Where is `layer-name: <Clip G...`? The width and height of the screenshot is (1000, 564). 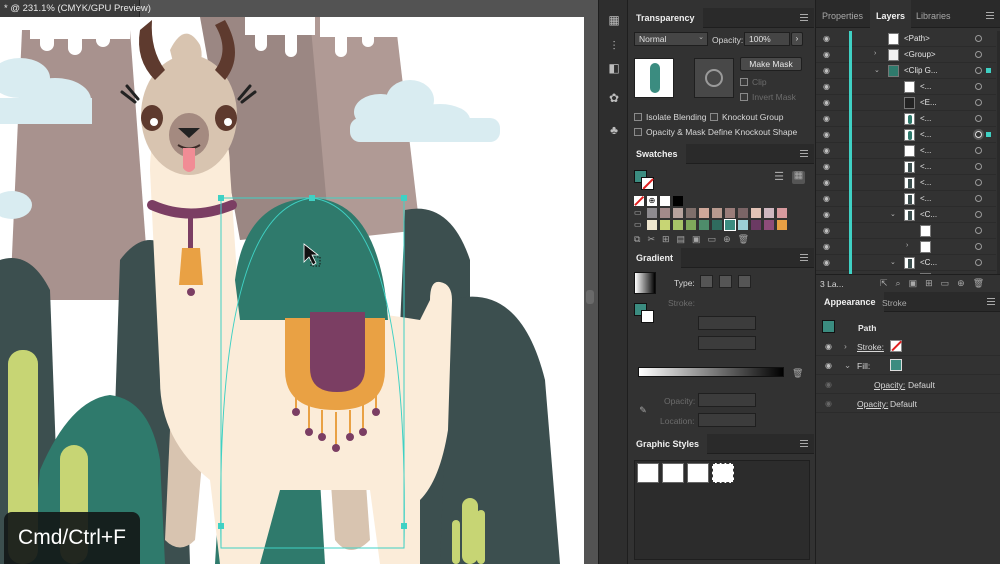
layer-name: <Clip G... is located at coordinates (921, 70).